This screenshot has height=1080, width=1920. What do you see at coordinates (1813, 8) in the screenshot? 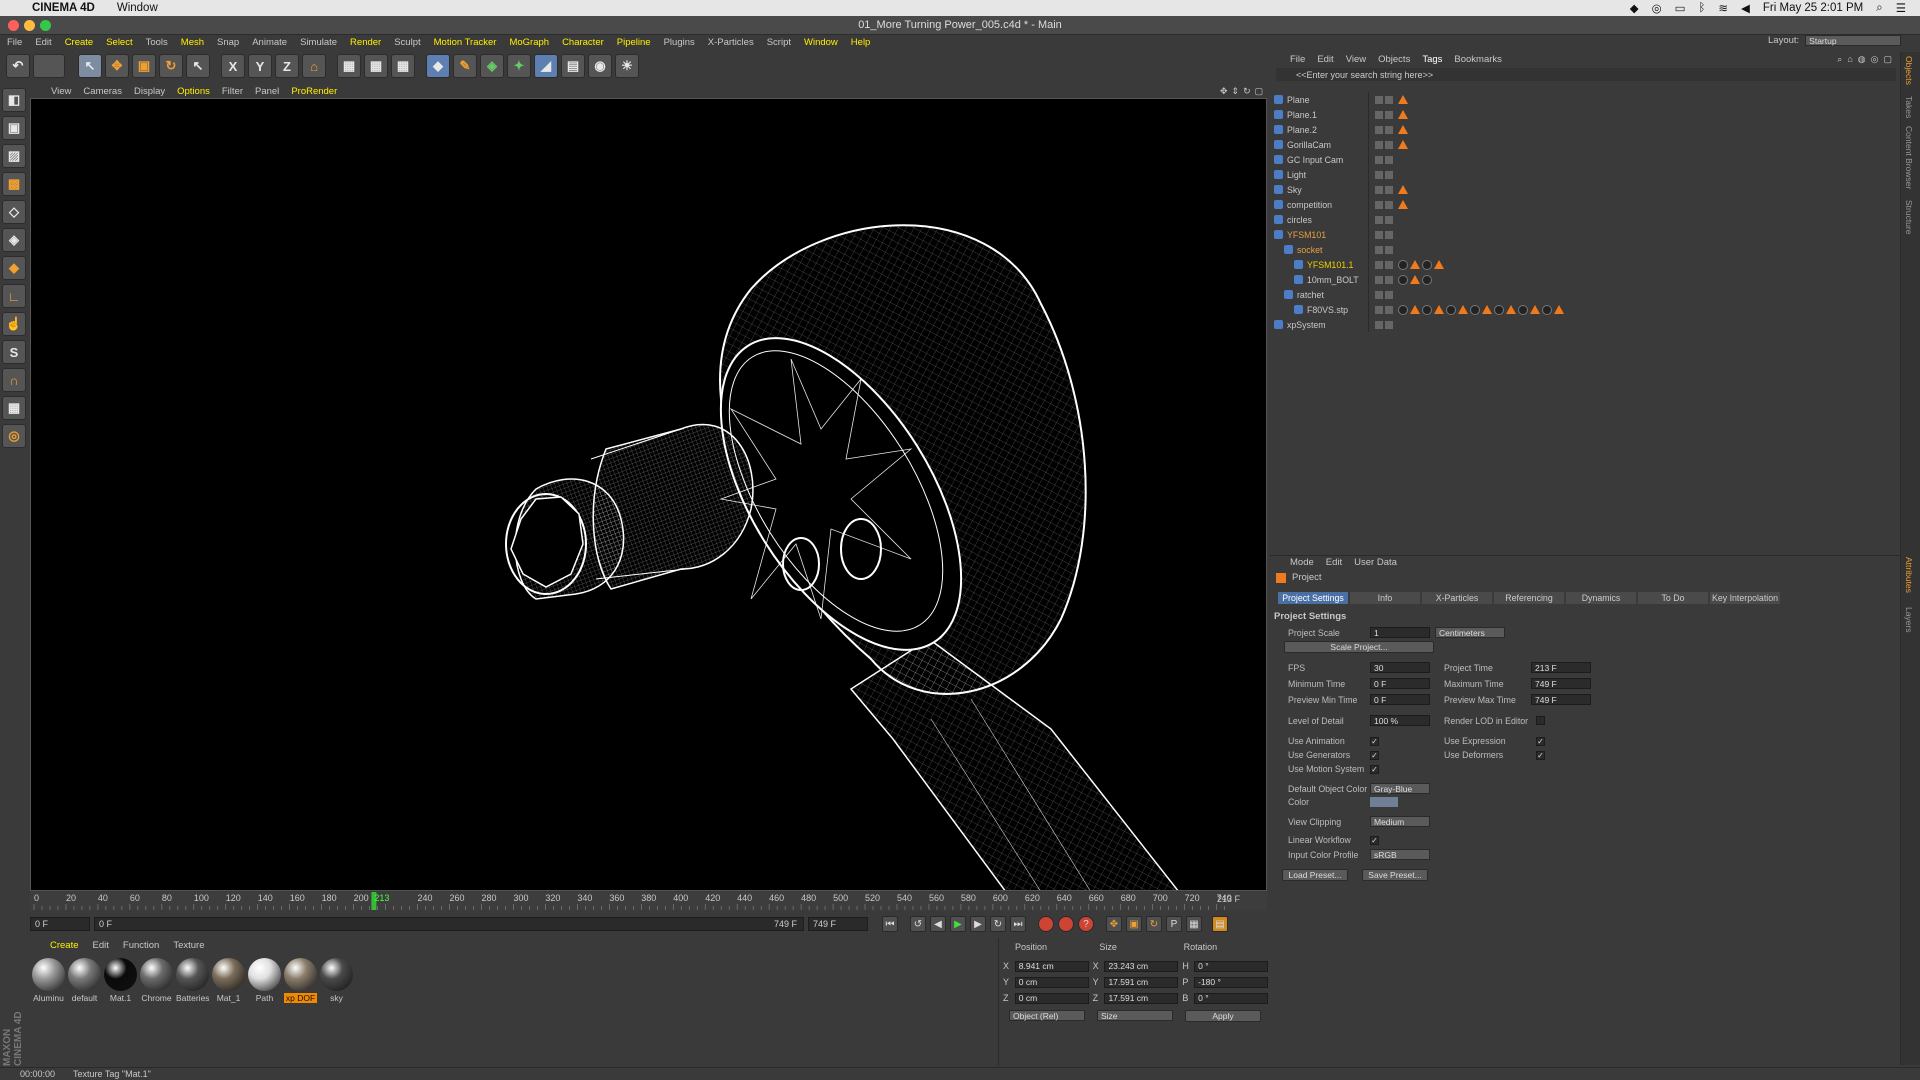
I see `clock: Fri May 25 2:01 PM` at bounding box center [1813, 8].